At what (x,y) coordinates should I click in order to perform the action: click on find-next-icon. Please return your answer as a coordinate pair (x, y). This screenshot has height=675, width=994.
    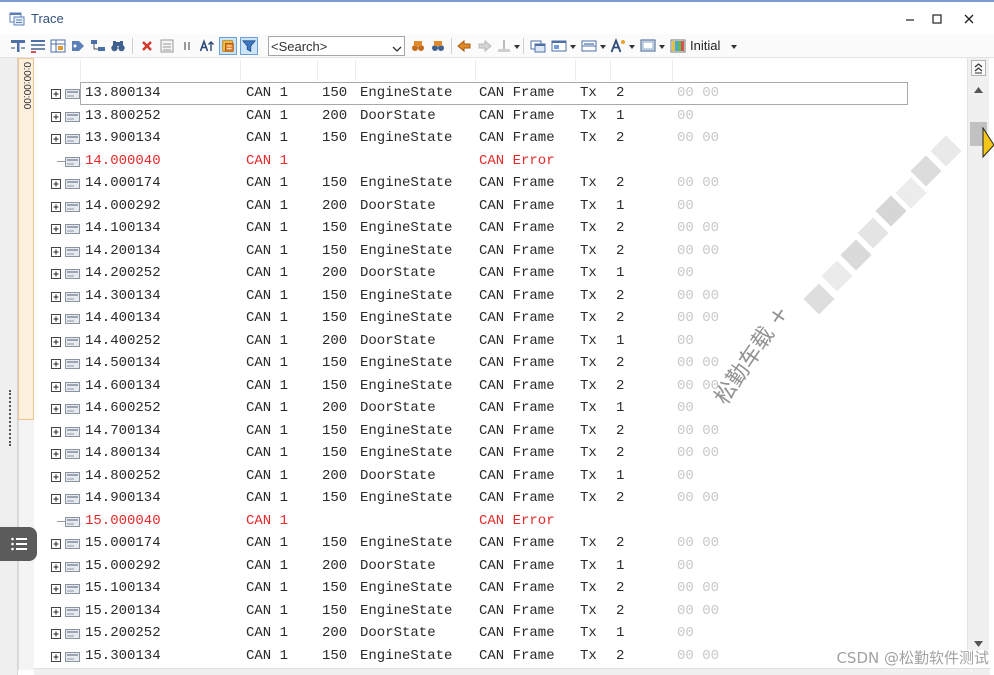
    Looking at the image, I should click on (438, 46).